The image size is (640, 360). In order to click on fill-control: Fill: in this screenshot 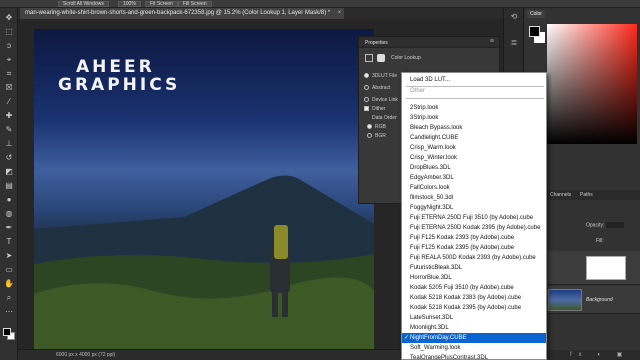, I will do `click(600, 241)`.